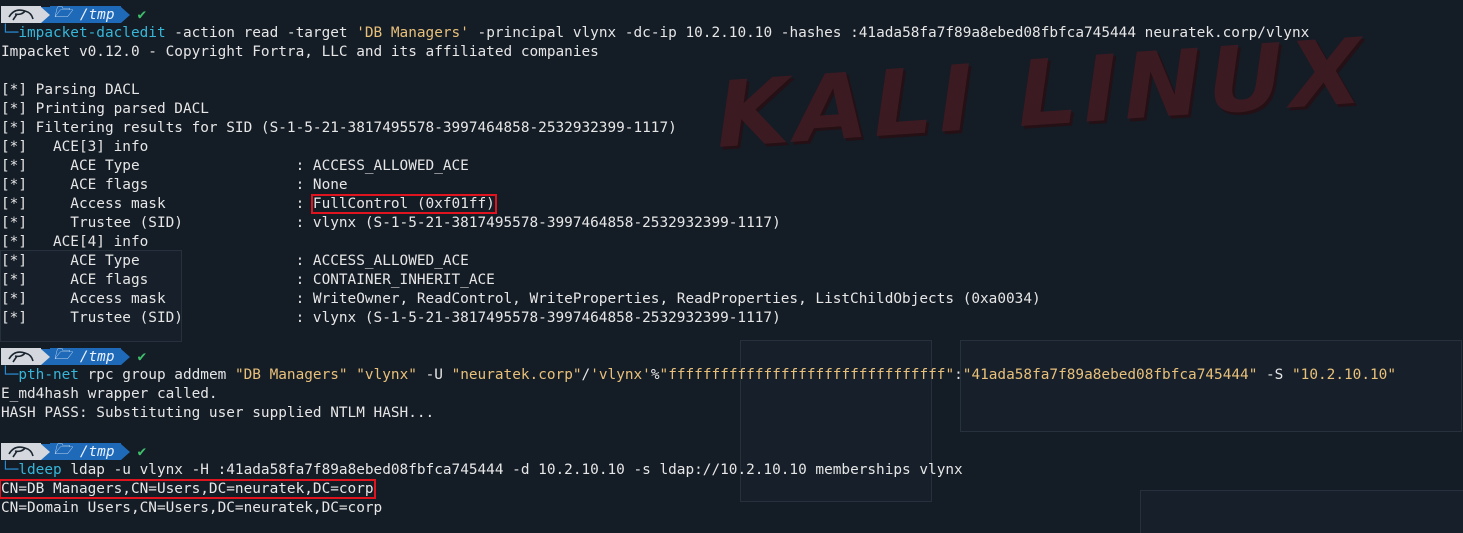 Image resolution: width=1463 pixels, height=533 pixels. What do you see at coordinates (70, 90) in the screenshot?
I see `output-line: [*] Parsing DACL` at bounding box center [70, 90].